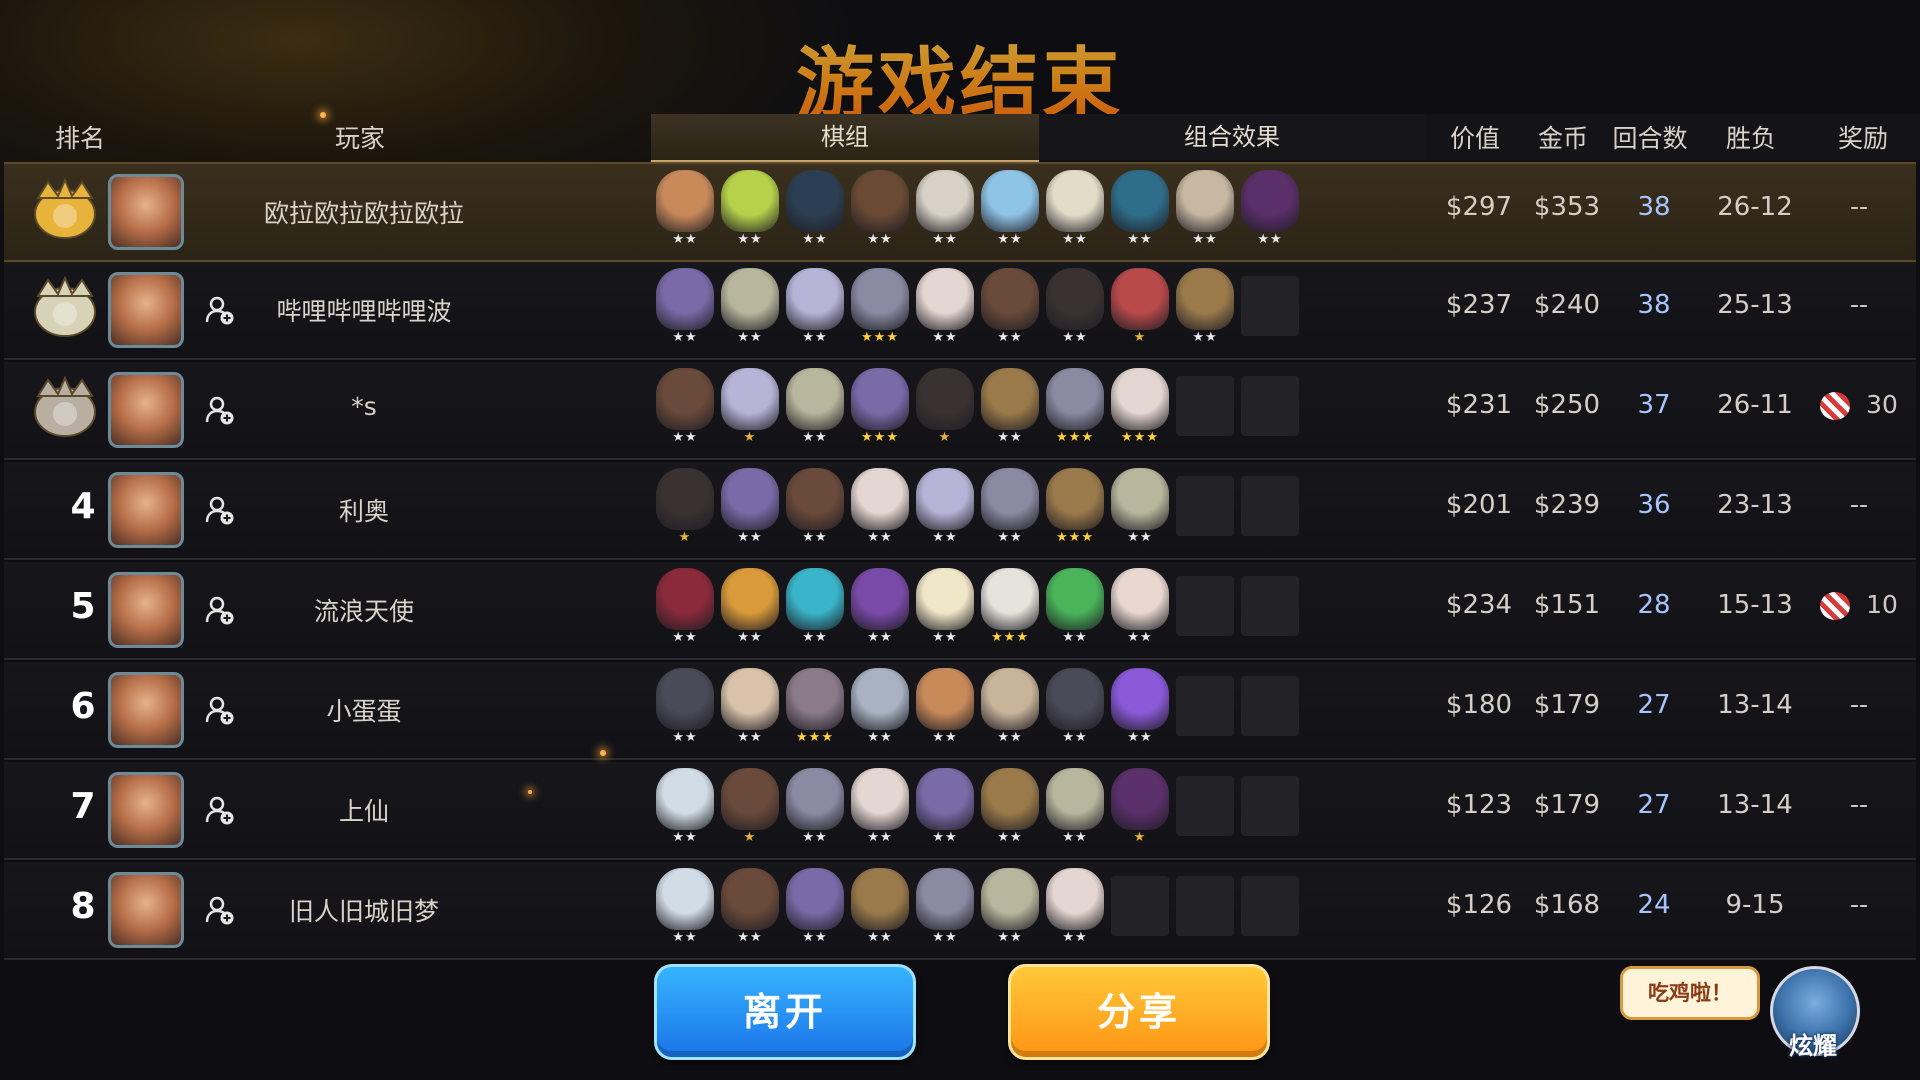 The width and height of the screenshot is (1920, 1080). What do you see at coordinates (845, 138) in the screenshot?
I see `tab-lineup: 棋组` at bounding box center [845, 138].